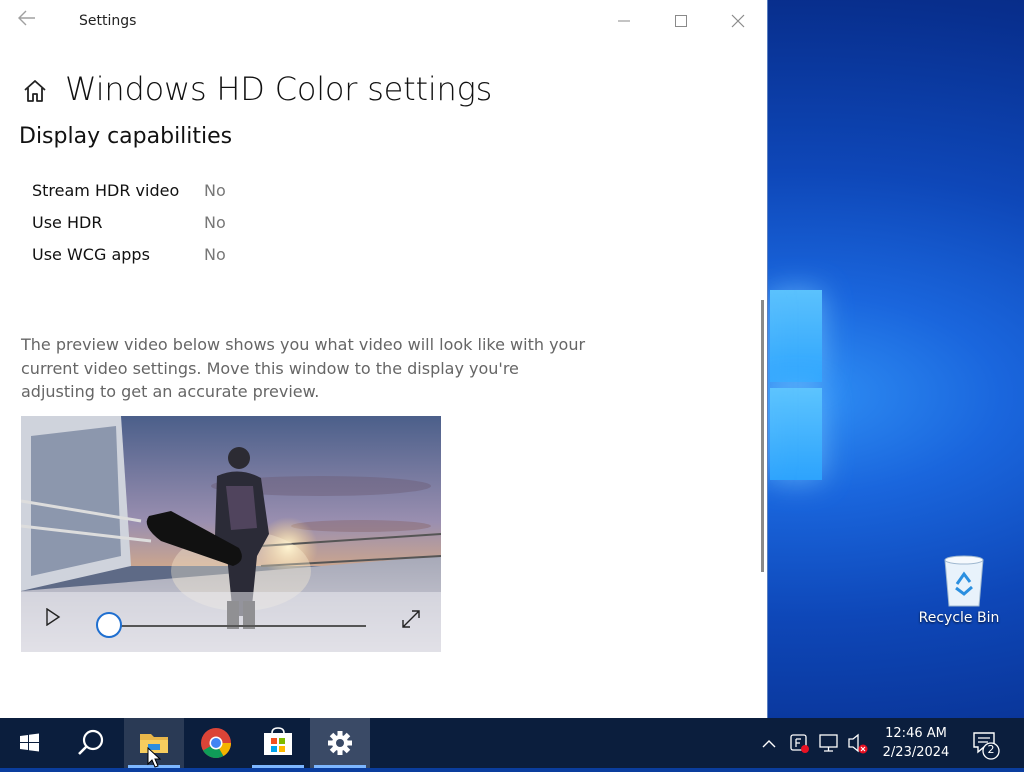  I want to click on clock-time: 12:46 AM, so click(916, 733).